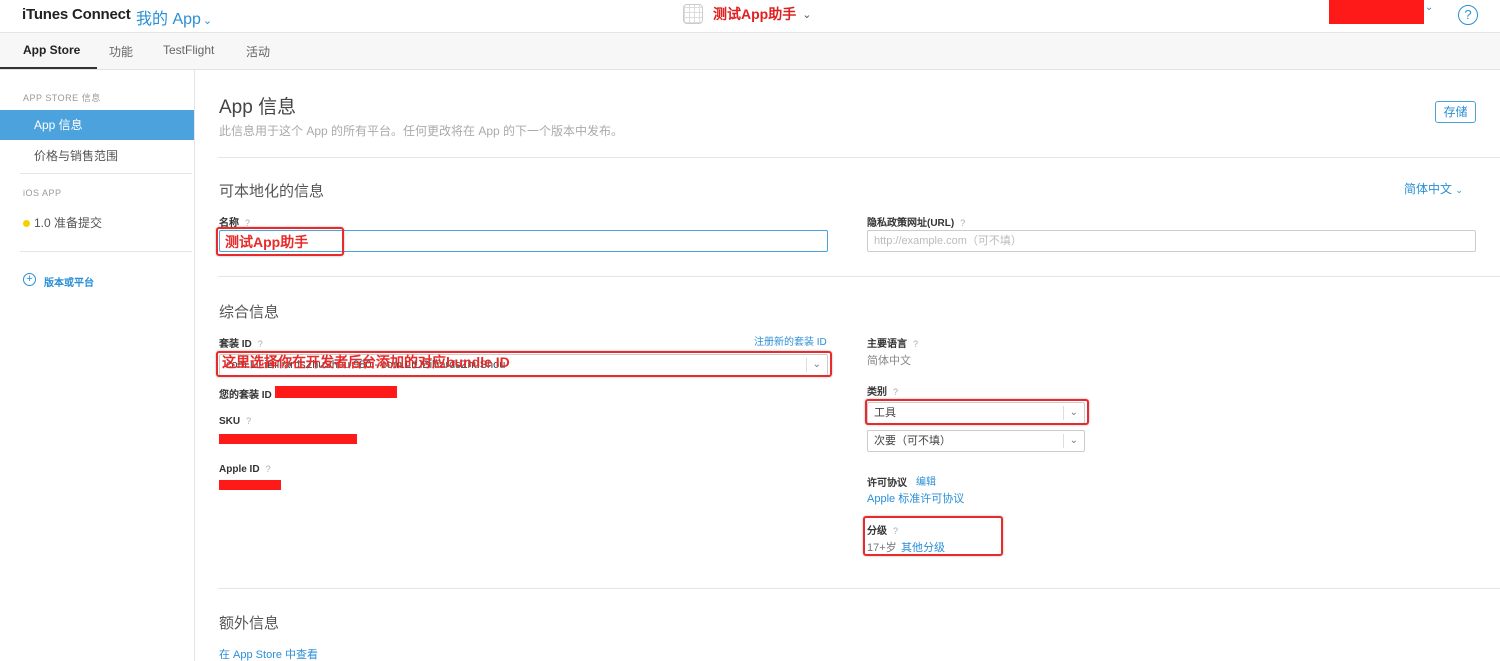 Image resolution: width=1500 pixels, height=661 pixels. I want to click on register-bundle-link: 注册新的套装 ID, so click(790, 340).